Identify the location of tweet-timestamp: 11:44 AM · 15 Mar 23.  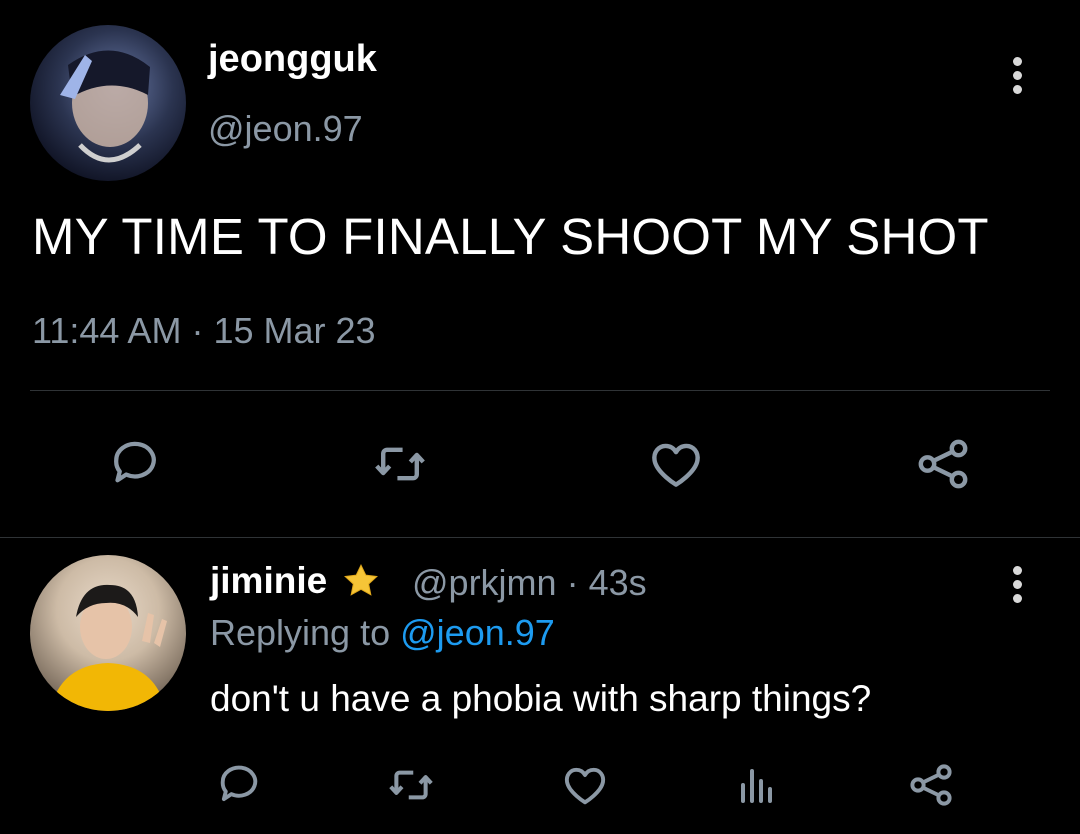
(204, 331).